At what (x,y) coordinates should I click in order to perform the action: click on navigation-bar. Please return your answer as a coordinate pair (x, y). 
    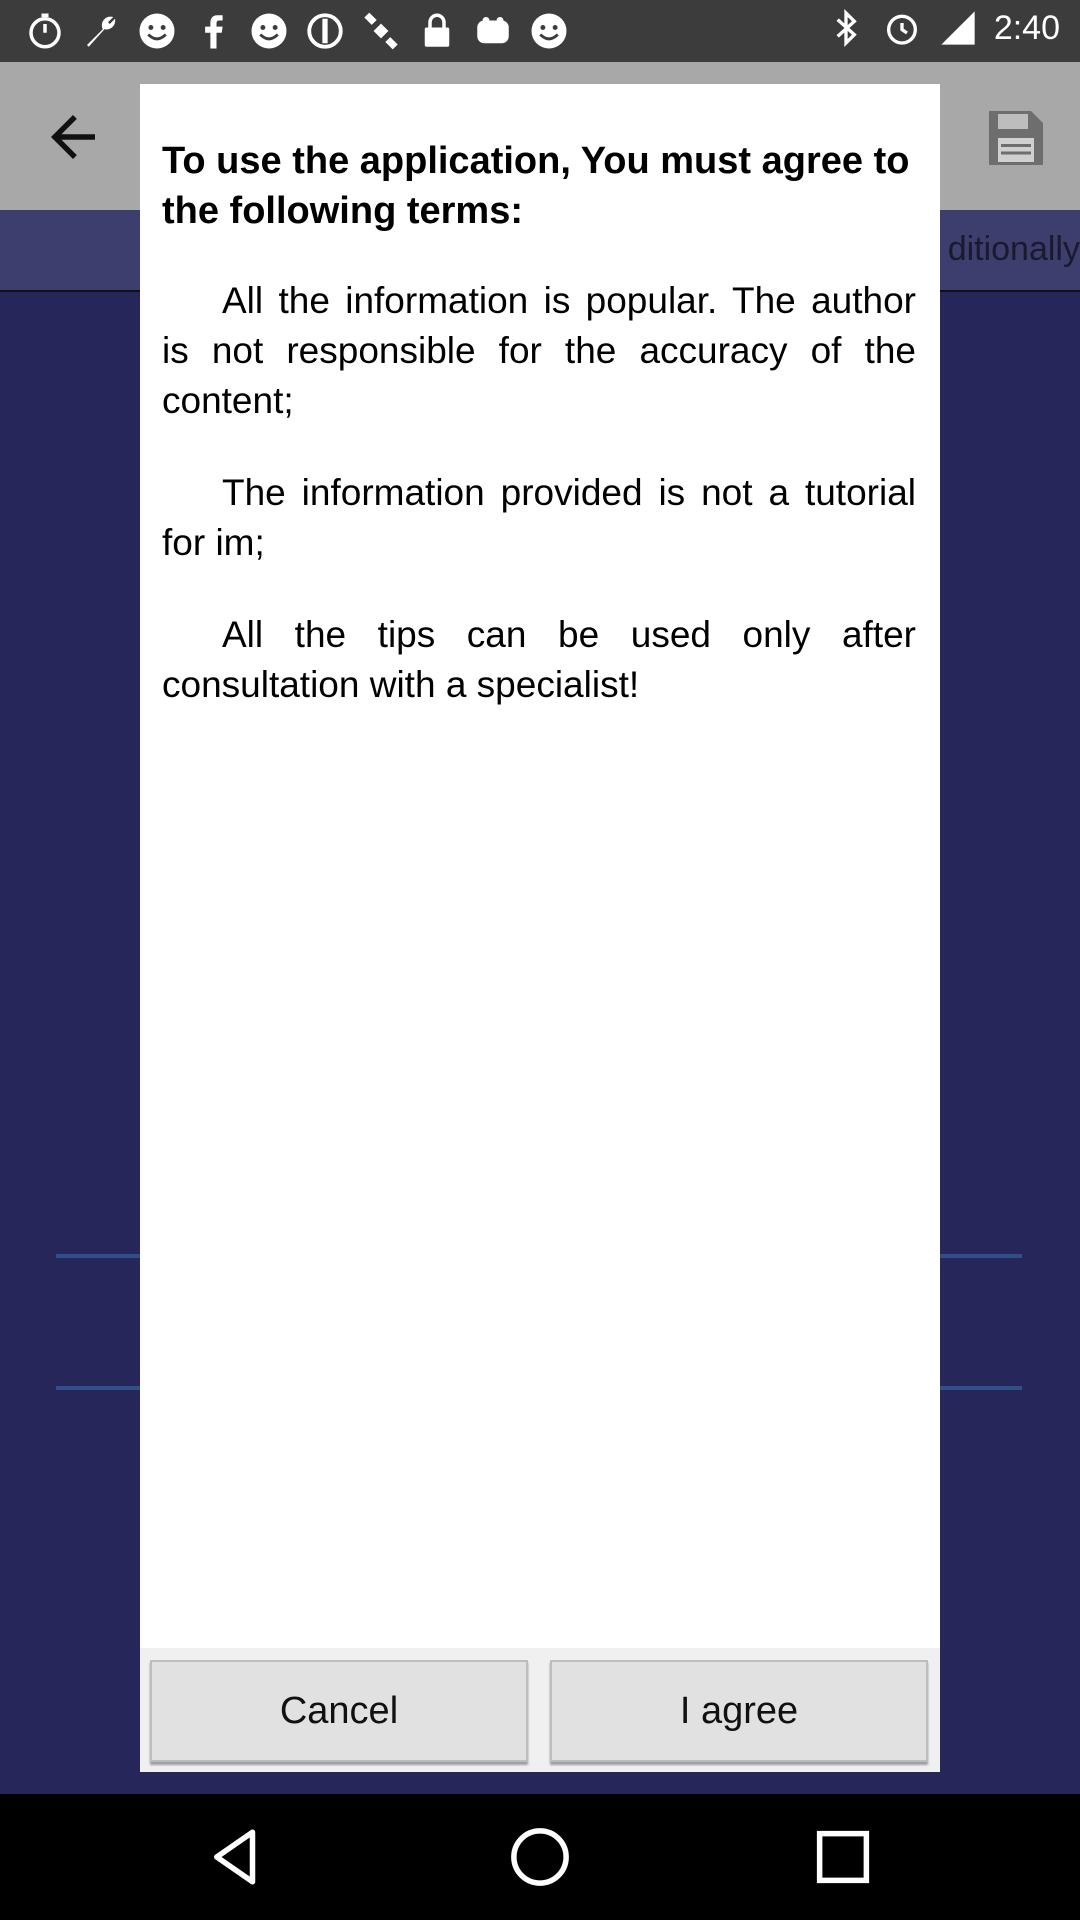
    Looking at the image, I should click on (540, 1857).